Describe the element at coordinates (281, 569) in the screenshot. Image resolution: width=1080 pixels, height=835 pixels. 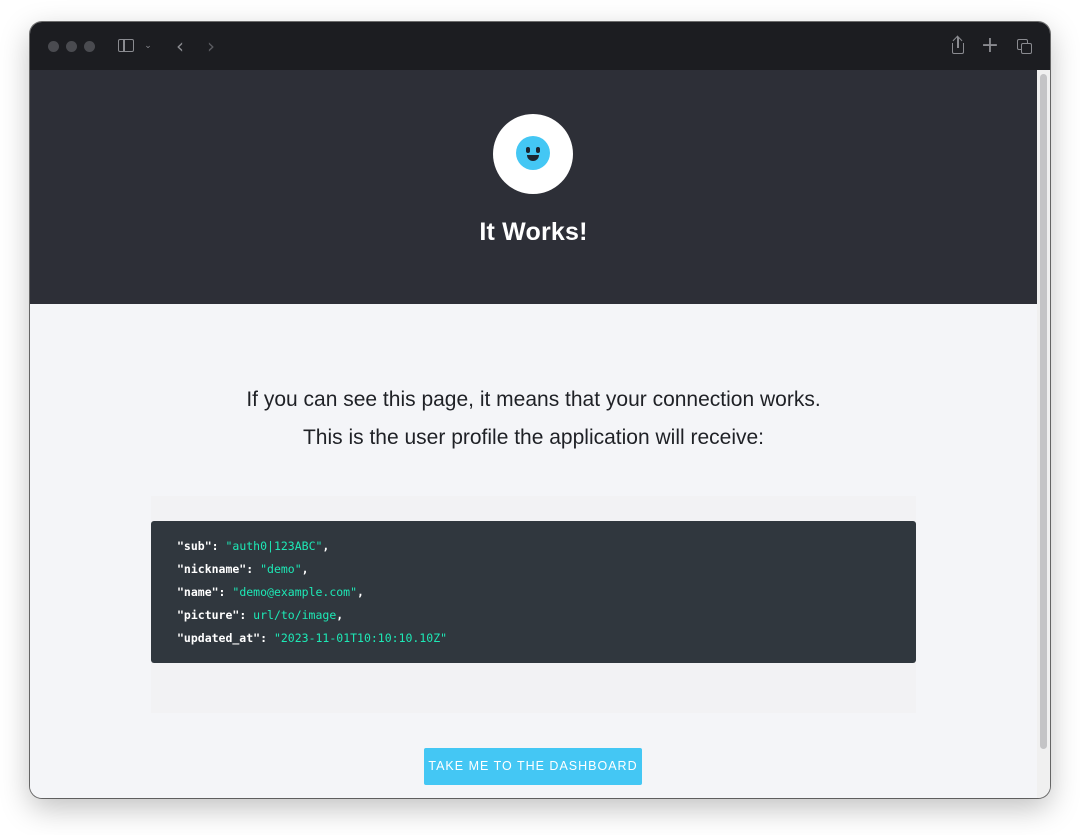
I see `code-value: "demo"` at that location.